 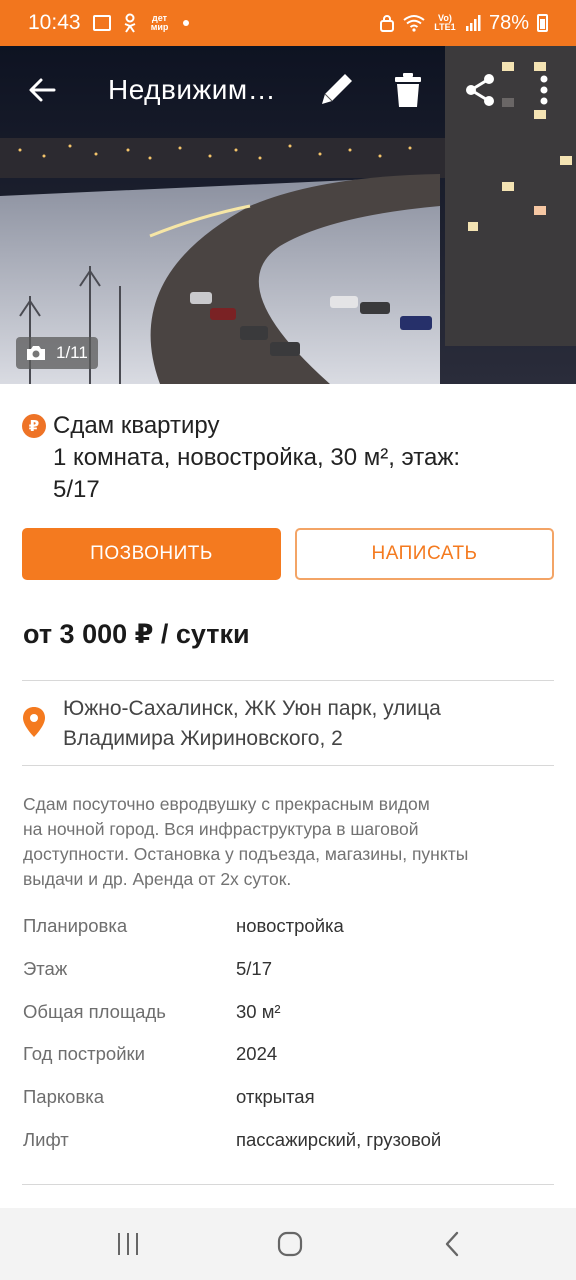 What do you see at coordinates (275, 1097) in the screenshot?
I see `param-value: открытая` at bounding box center [275, 1097].